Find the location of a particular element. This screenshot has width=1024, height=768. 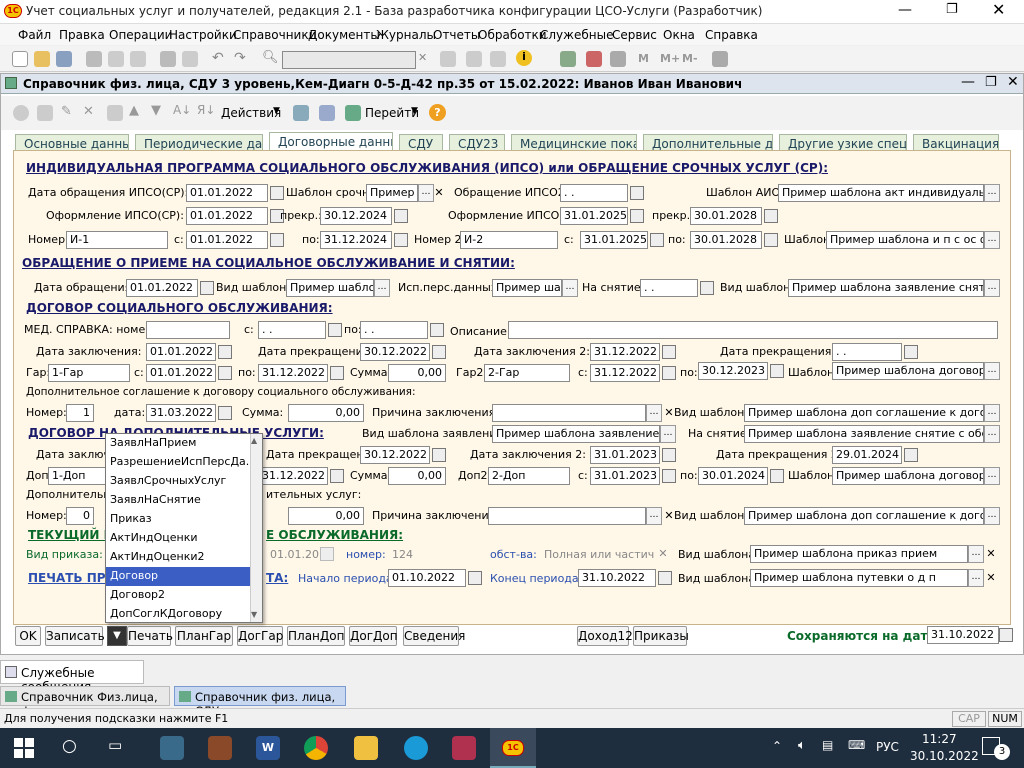

dropdown-scrollbar is located at coordinates (256, 528).